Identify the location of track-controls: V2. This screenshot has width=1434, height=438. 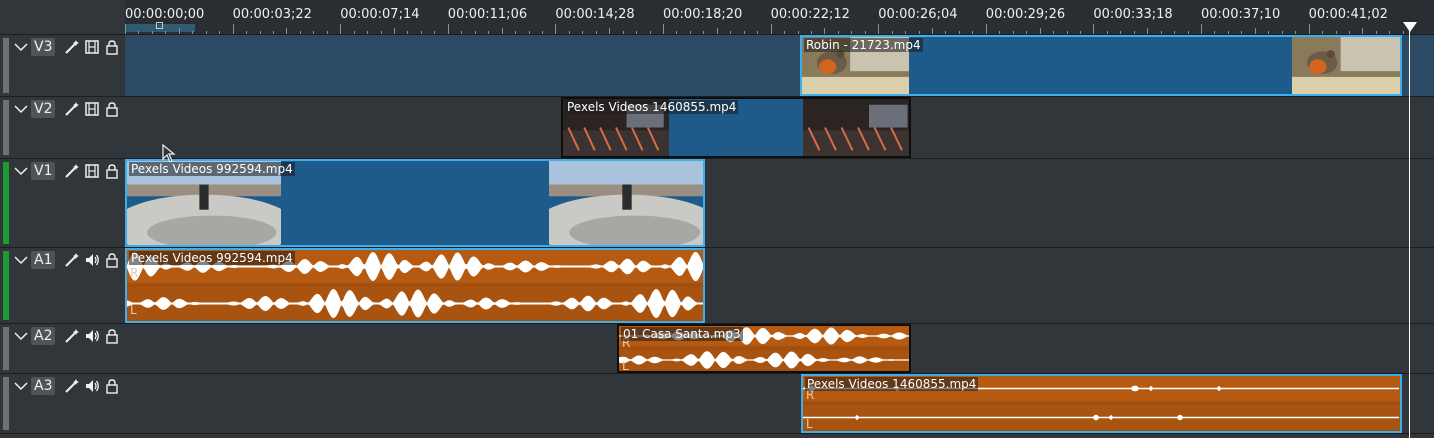
(67, 109).